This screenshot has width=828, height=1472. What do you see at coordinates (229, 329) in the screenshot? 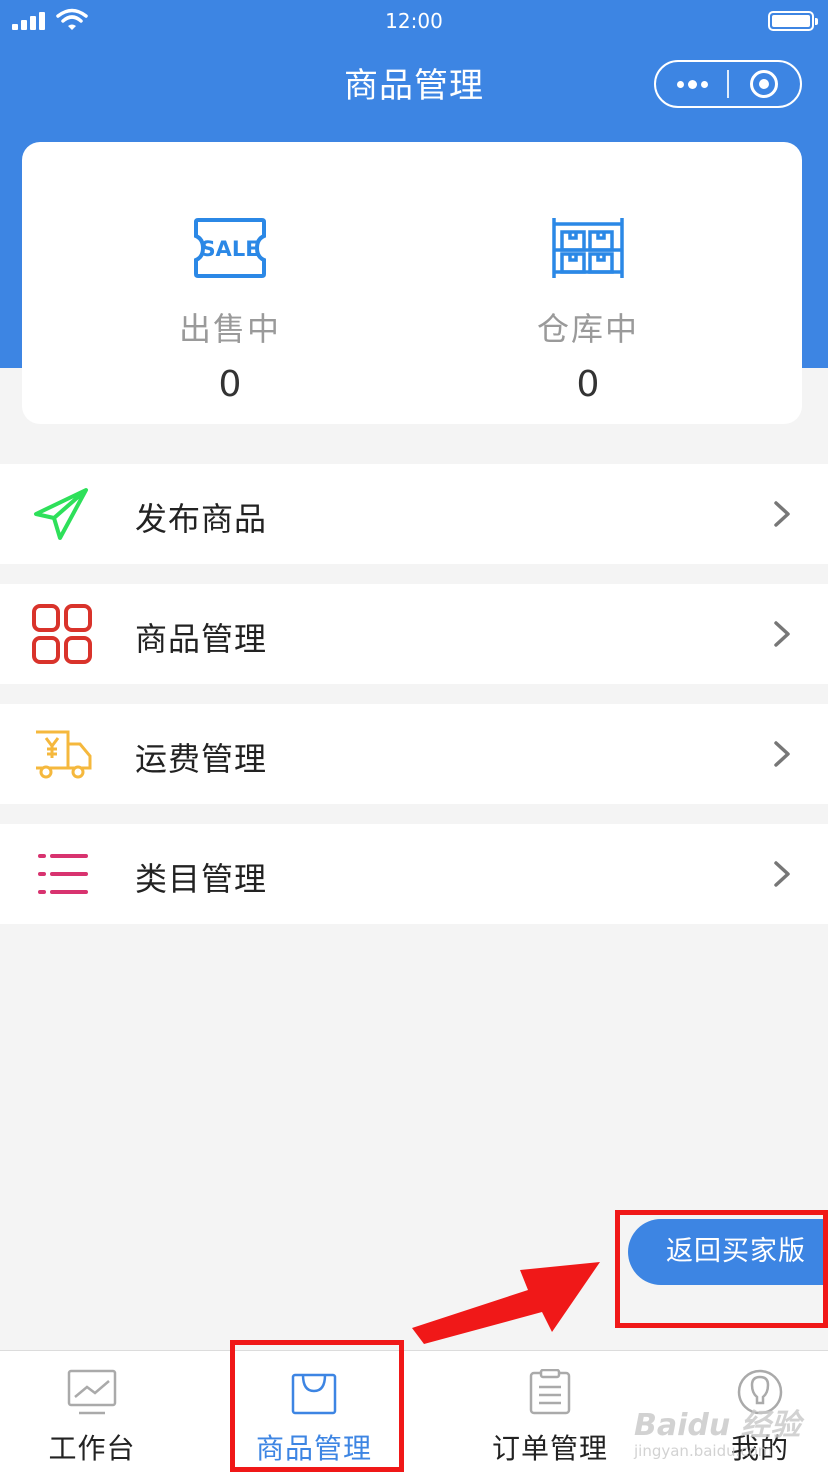
I see `stat-label: 出售中` at bounding box center [229, 329].